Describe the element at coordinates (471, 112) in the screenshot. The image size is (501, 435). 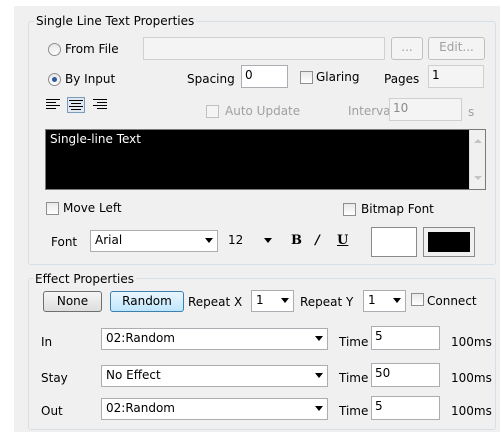
I see `interval-unit: s` at that location.